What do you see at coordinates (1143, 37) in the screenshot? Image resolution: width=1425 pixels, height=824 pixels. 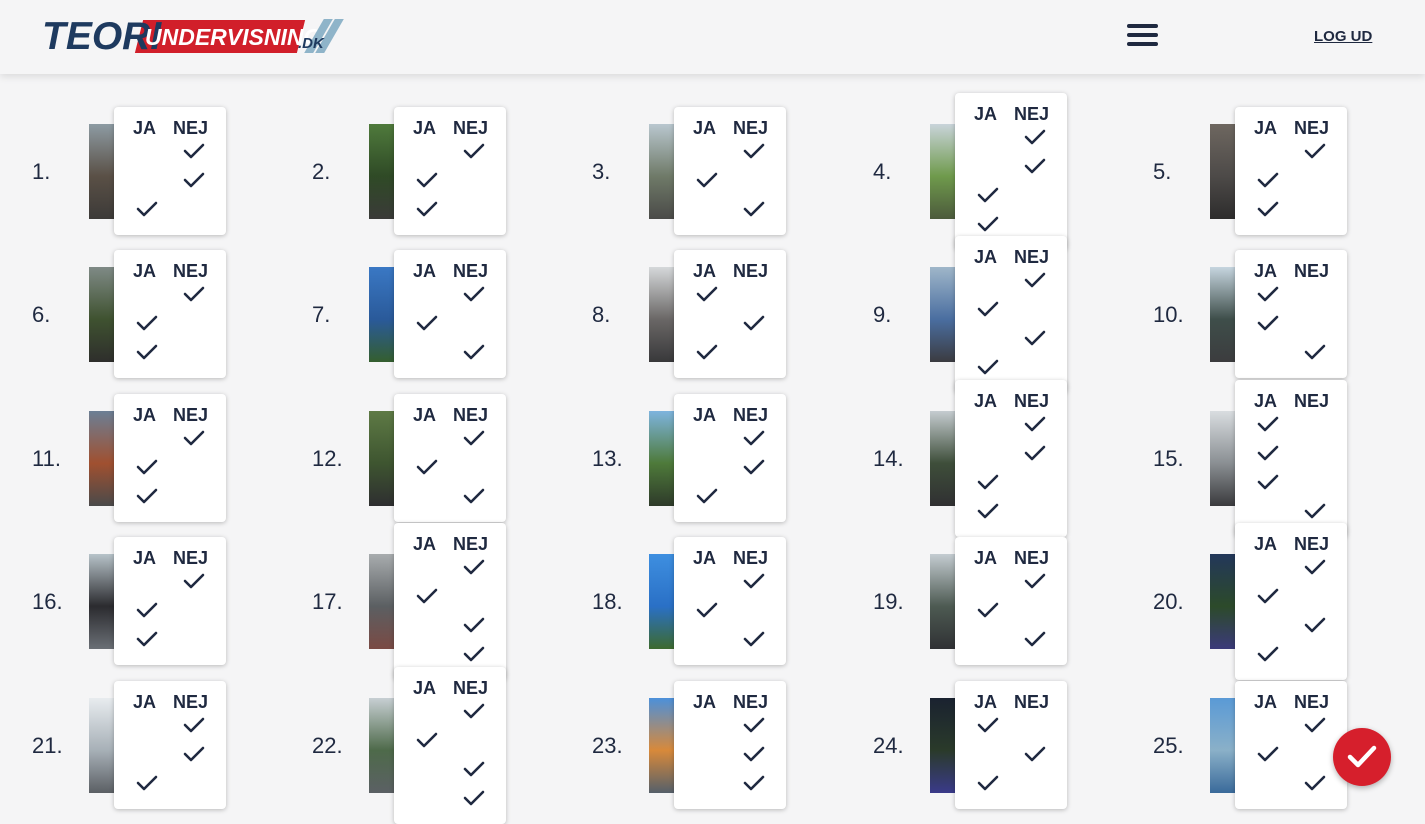 I see `hamburger-menu-icon` at bounding box center [1143, 37].